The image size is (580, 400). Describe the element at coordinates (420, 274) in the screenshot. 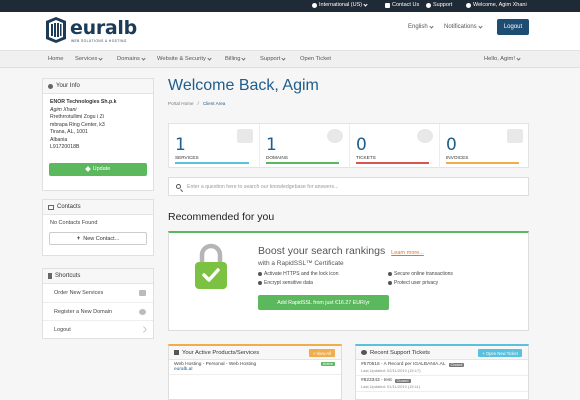

I see `feature-item: Secure online transactions` at that location.